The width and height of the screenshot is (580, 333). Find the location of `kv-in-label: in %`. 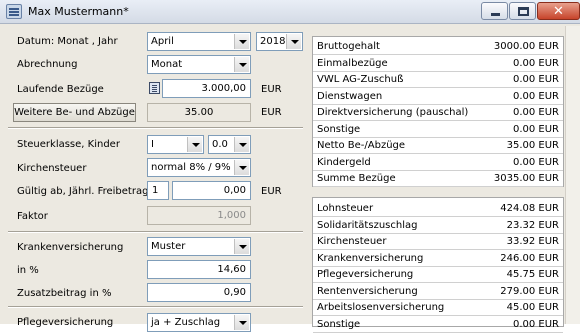

kv-in-label: in % is located at coordinates (28, 270).